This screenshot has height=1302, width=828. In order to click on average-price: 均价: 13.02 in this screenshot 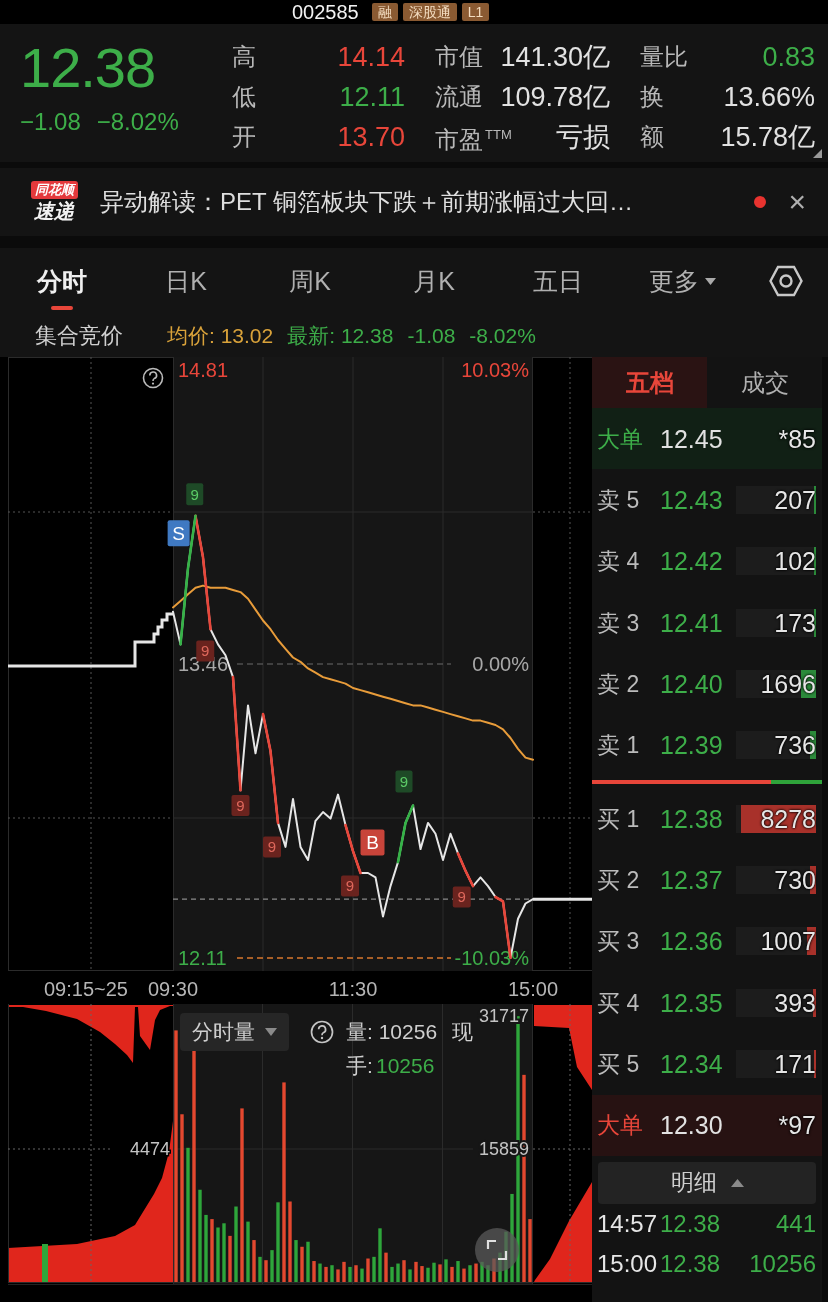, I will do `click(220, 335)`.